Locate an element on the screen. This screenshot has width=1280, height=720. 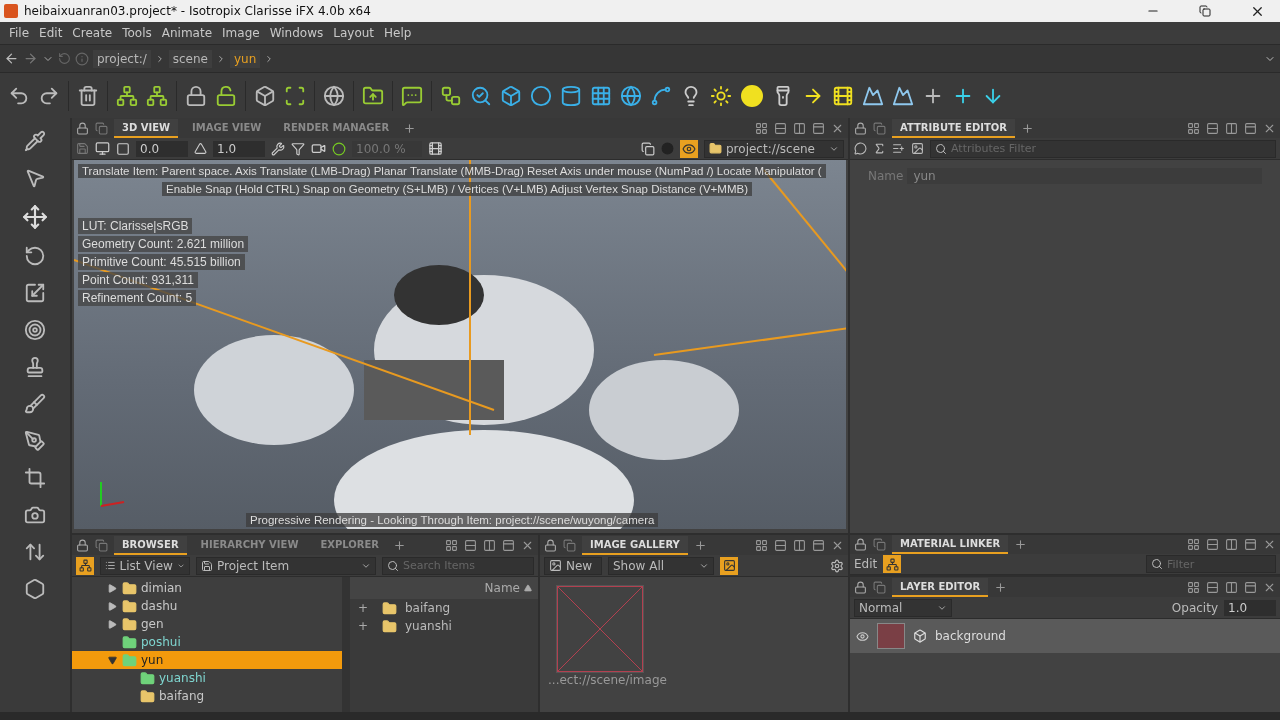
scale-icon is located at coordinates (35, 293).